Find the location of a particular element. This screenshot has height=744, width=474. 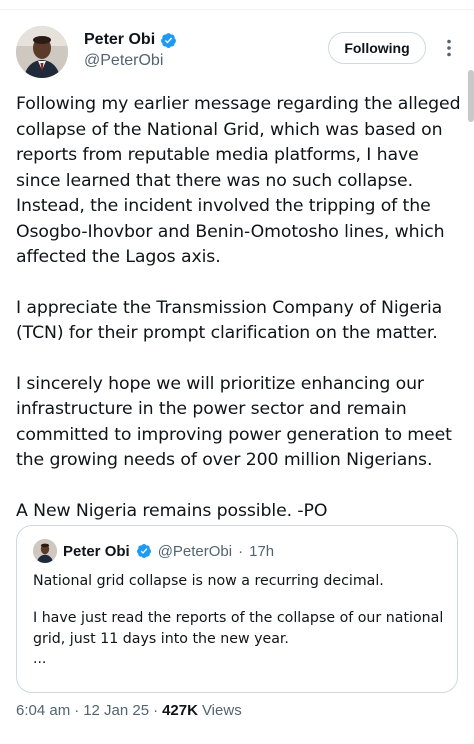

following-button: Following is located at coordinates (377, 48).